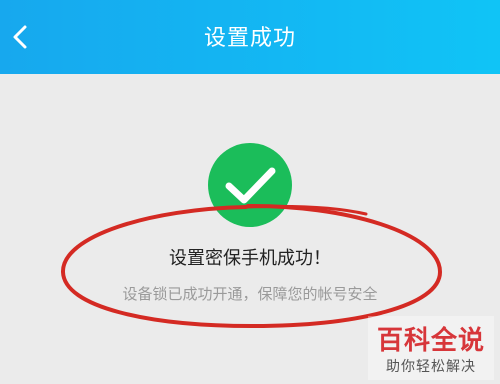 The image size is (500, 384). I want to click on success-subtitle: 设备锁已成功开通，保障您的帐号安全, so click(250, 294).